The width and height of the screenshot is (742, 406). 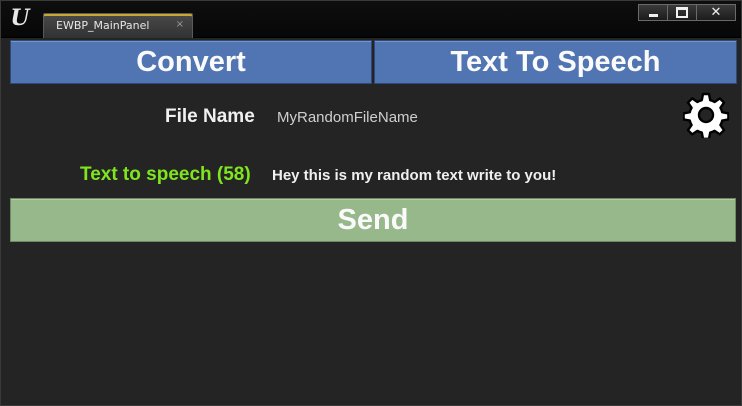 What do you see at coordinates (653, 12) in the screenshot?
I see `minimize-button` at bounding box center [653, 12].